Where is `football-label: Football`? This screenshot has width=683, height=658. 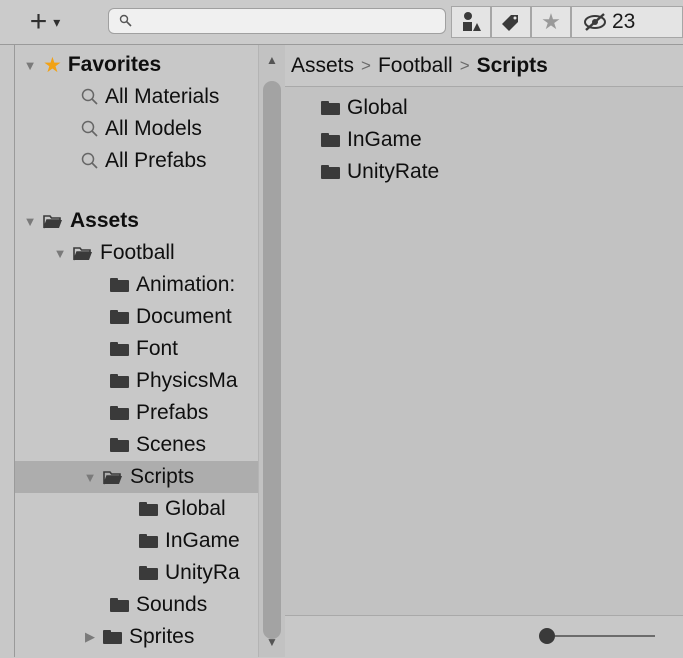 football-label: Football is located at coordinates (137, 252).